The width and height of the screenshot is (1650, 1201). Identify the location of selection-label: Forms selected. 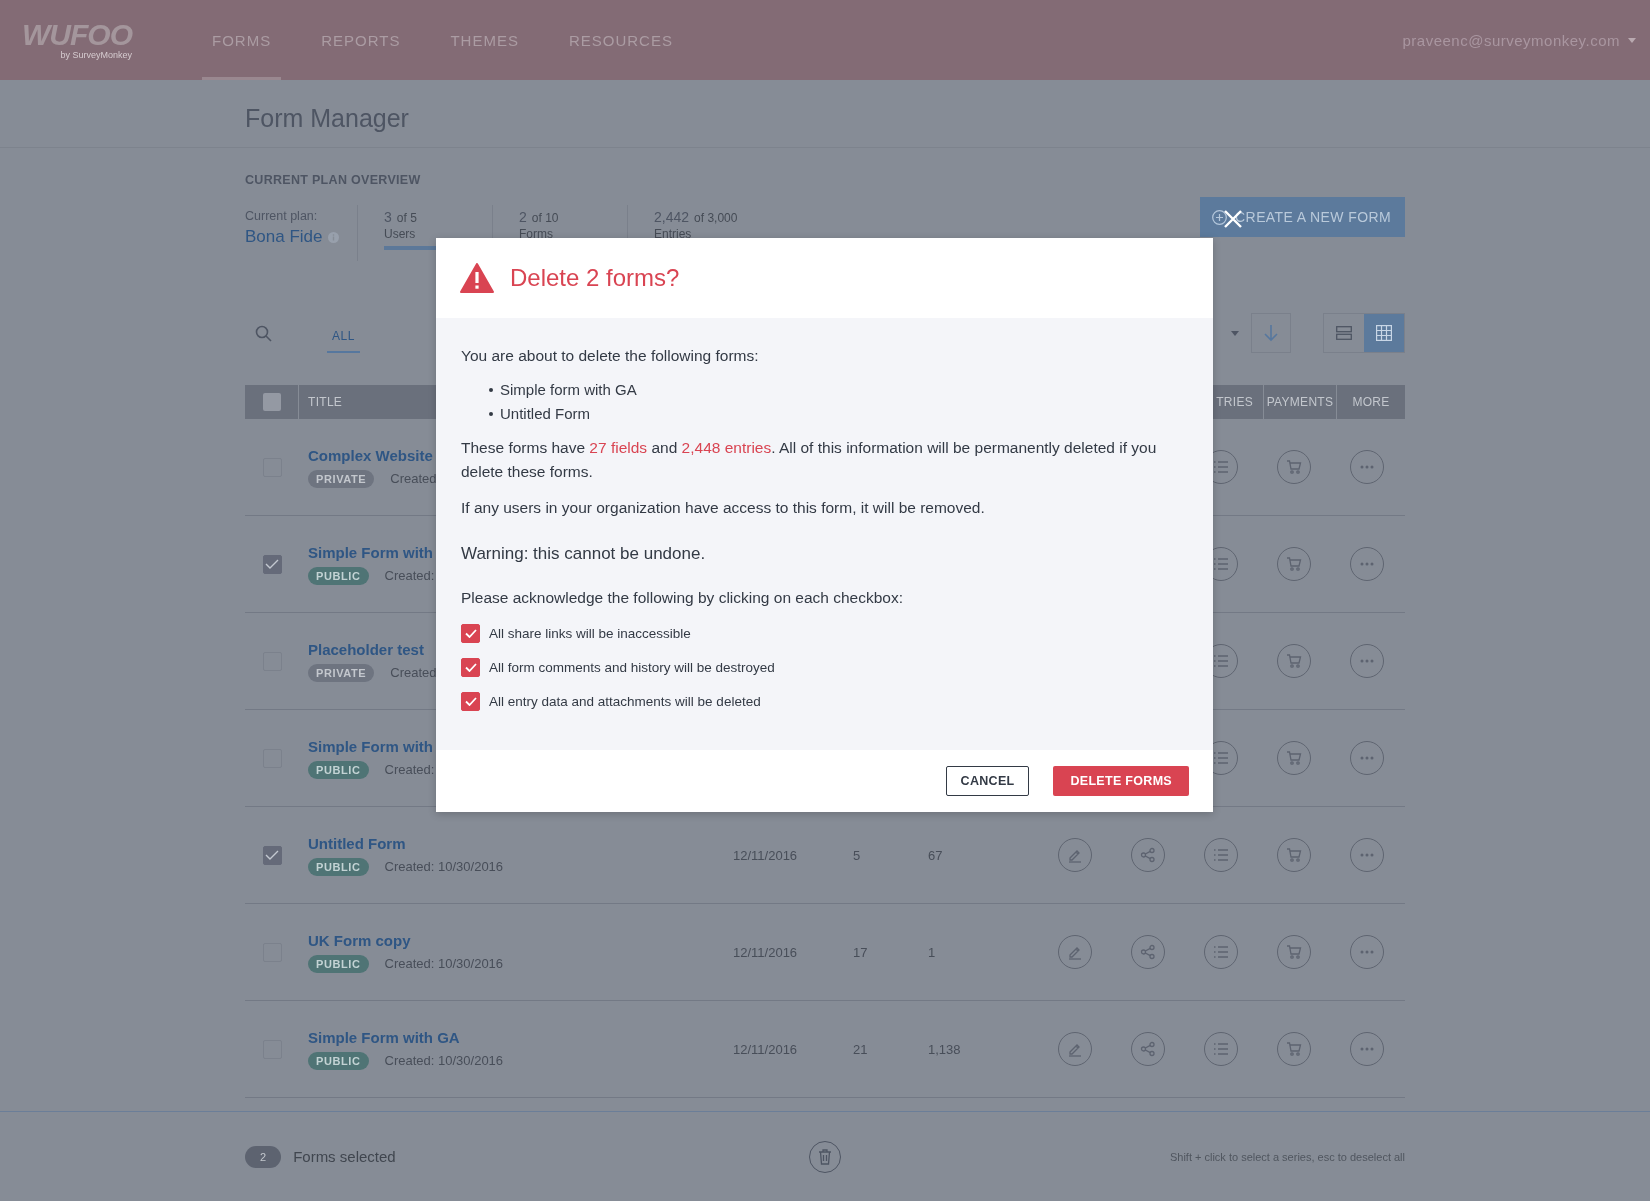
(345, 1156).